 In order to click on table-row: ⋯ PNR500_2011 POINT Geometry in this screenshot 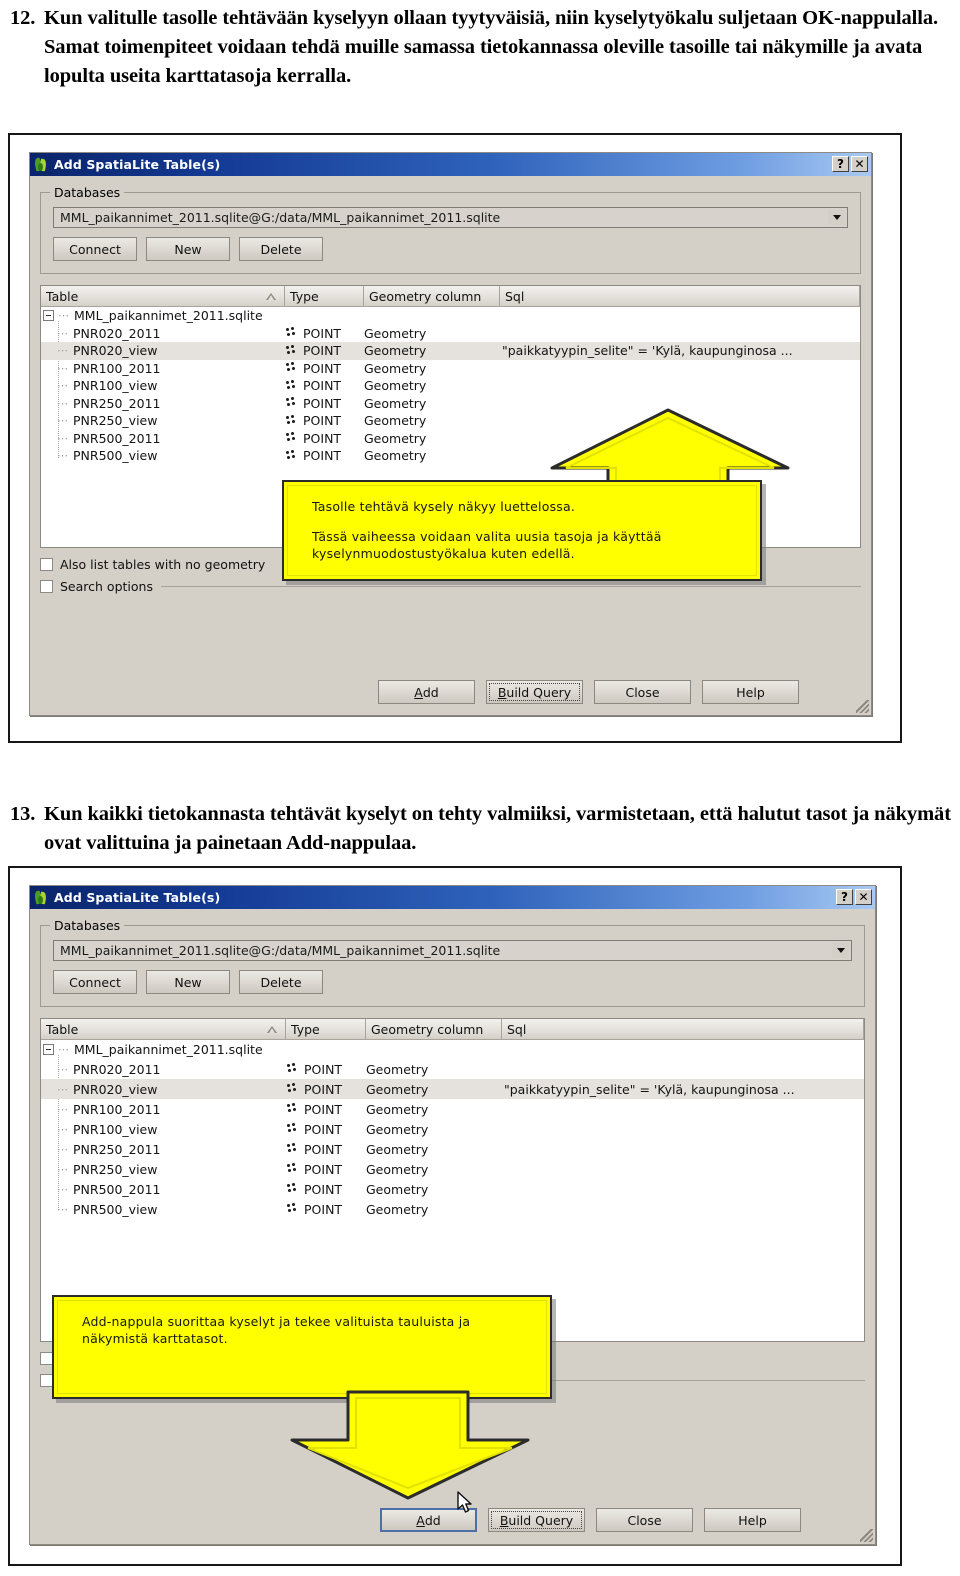, I will do `click(452, 1189)`.